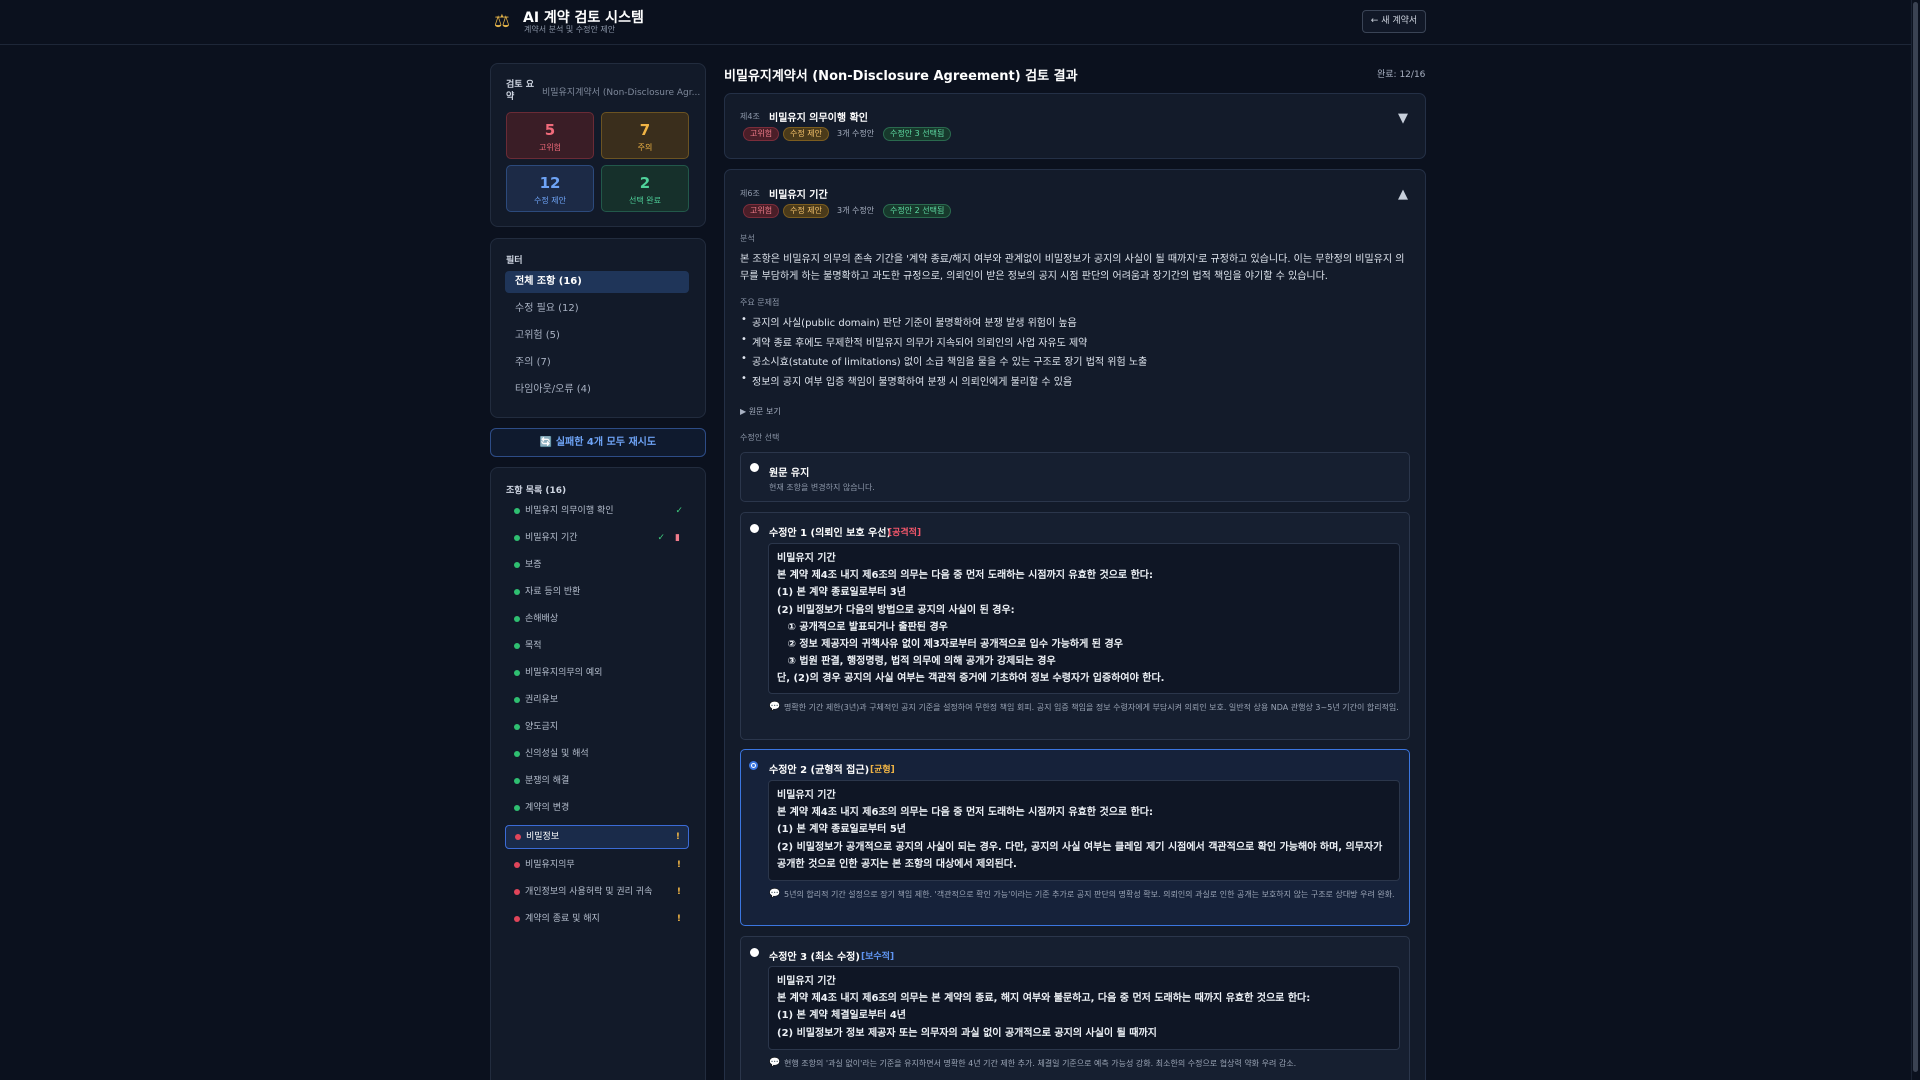  I want to click on stat-label: 선택 완료, so click(645, 200).